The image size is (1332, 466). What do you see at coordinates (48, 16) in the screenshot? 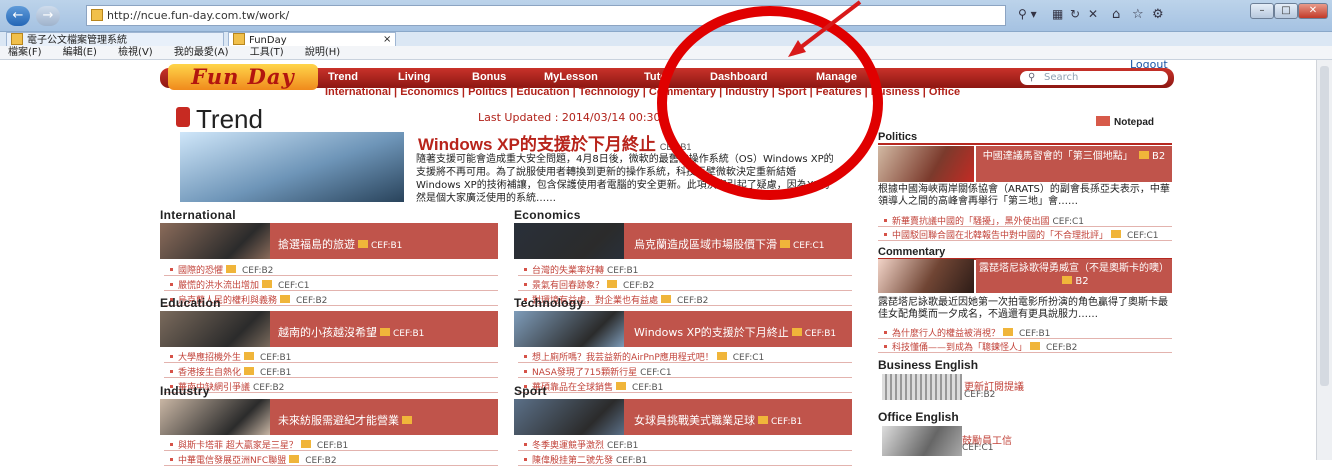
I see `forward-button-icon: →` at bounding box center [48, 16].